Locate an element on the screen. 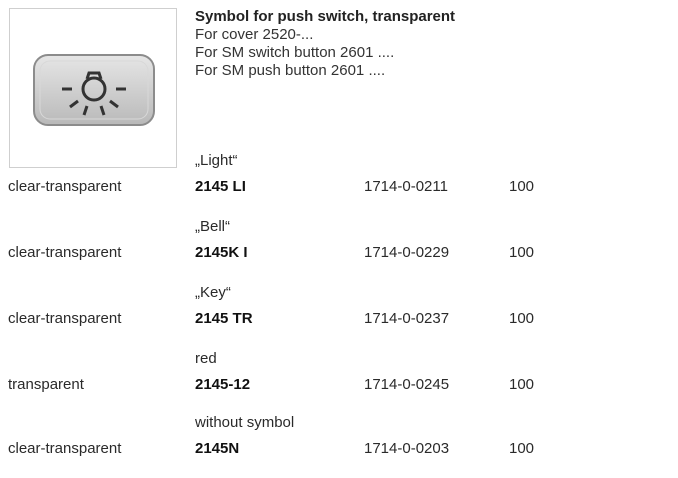  variant-label: „Key“ is located at coordinates (213, 292).